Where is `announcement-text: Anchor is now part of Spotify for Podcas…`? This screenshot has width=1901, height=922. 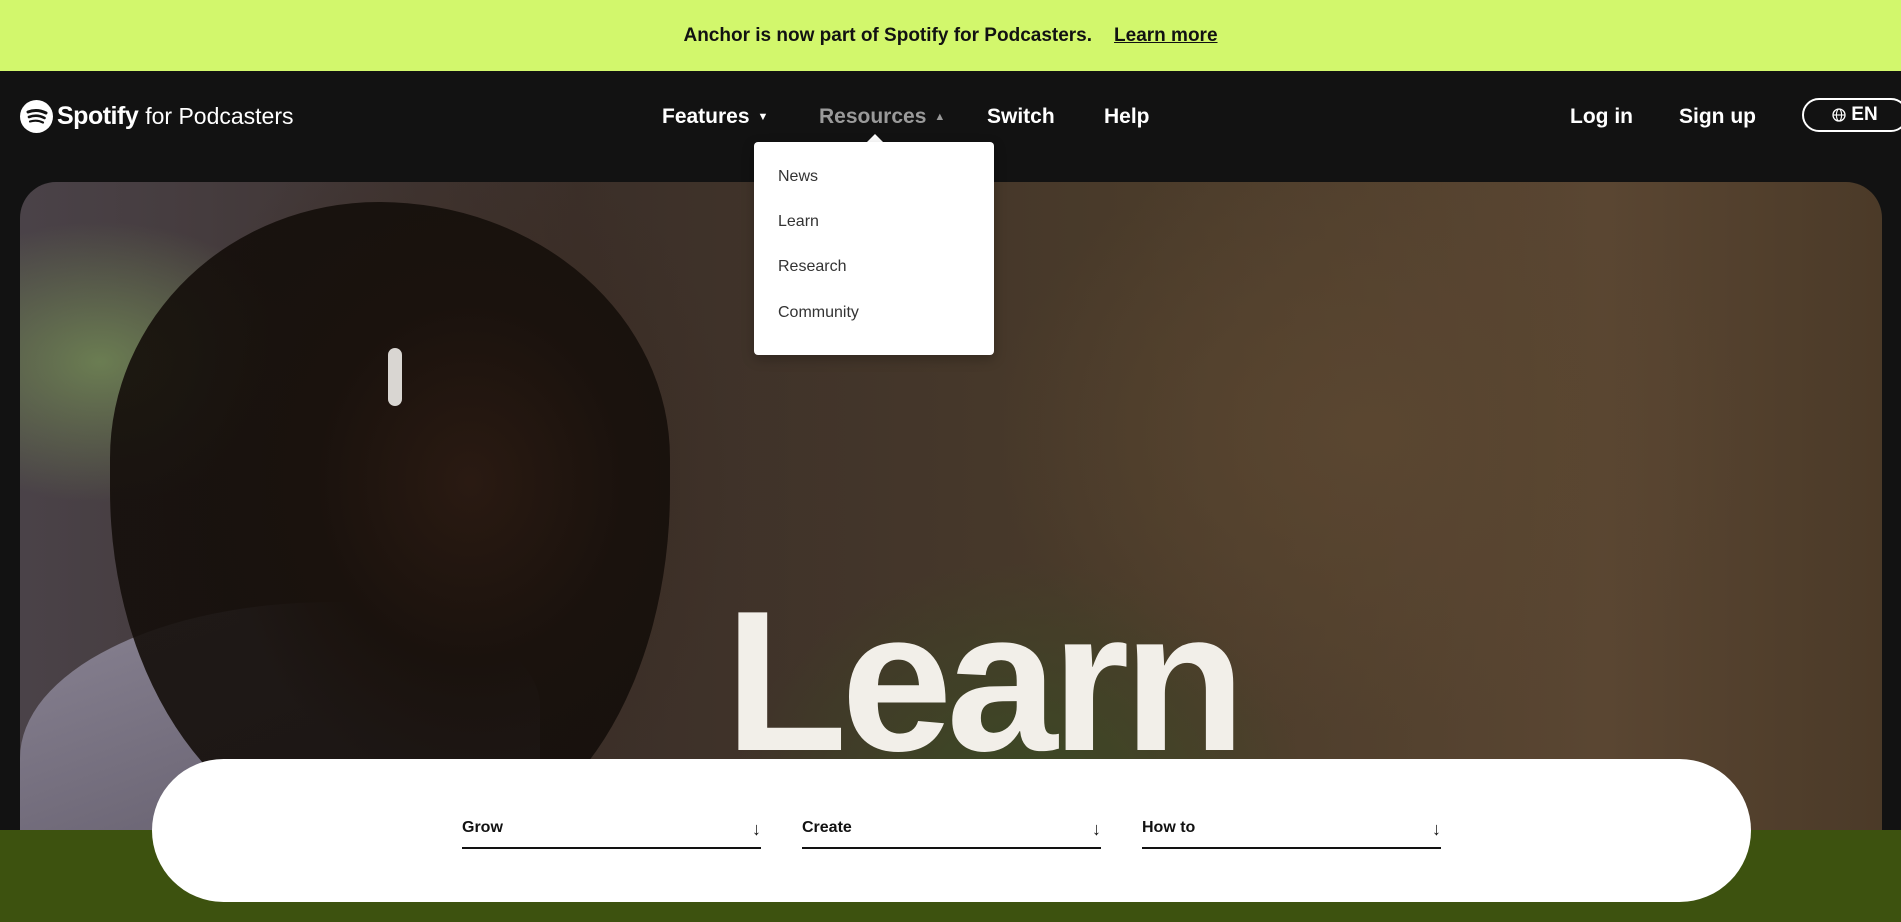 announcement-text: Anchor is now part of Spotify for Podcas… is located at coordinates (888, 35).